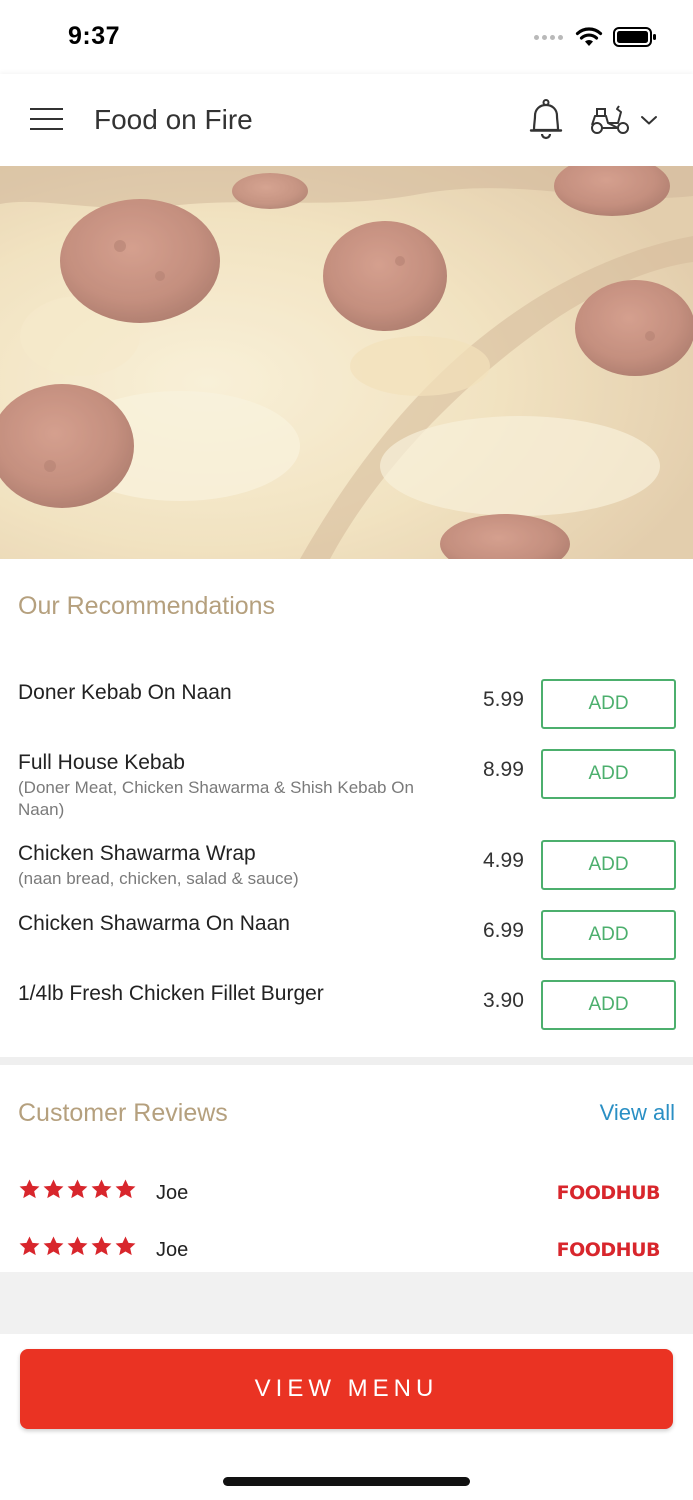 The height and width of the screenshot is (1500, 693). I want to click on app-title: Food on Fire, so click(173, 119).